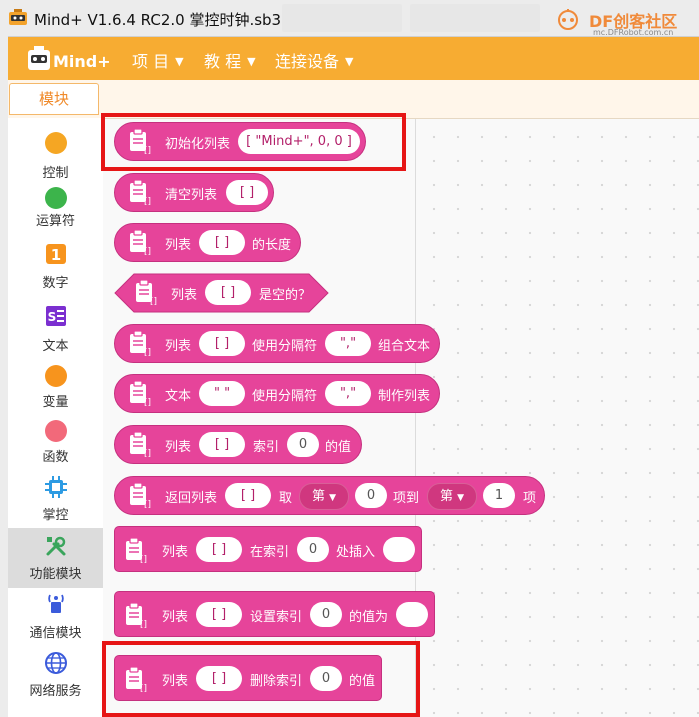  Describe the element at coordinates (56, 254) in the screenshot. I see `number-one-icon: 1` at that location.